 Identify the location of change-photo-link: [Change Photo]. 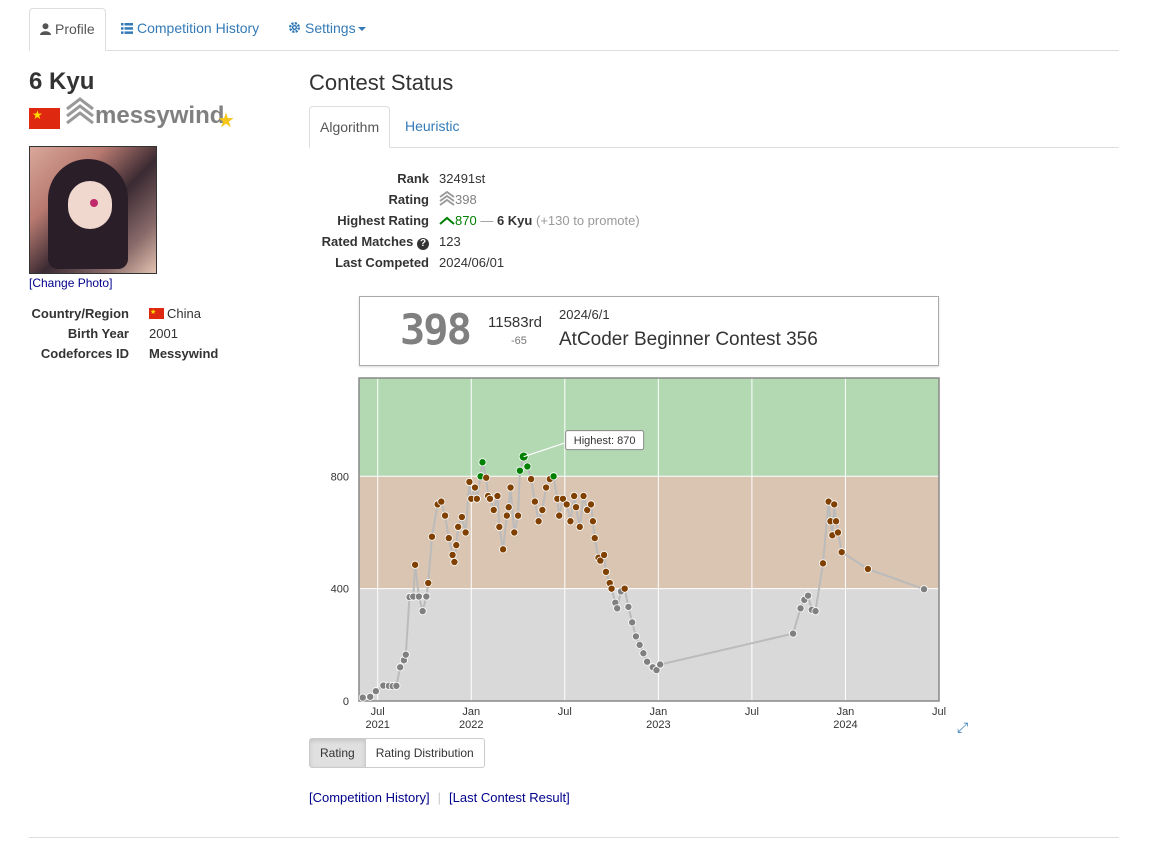
(70, 283).